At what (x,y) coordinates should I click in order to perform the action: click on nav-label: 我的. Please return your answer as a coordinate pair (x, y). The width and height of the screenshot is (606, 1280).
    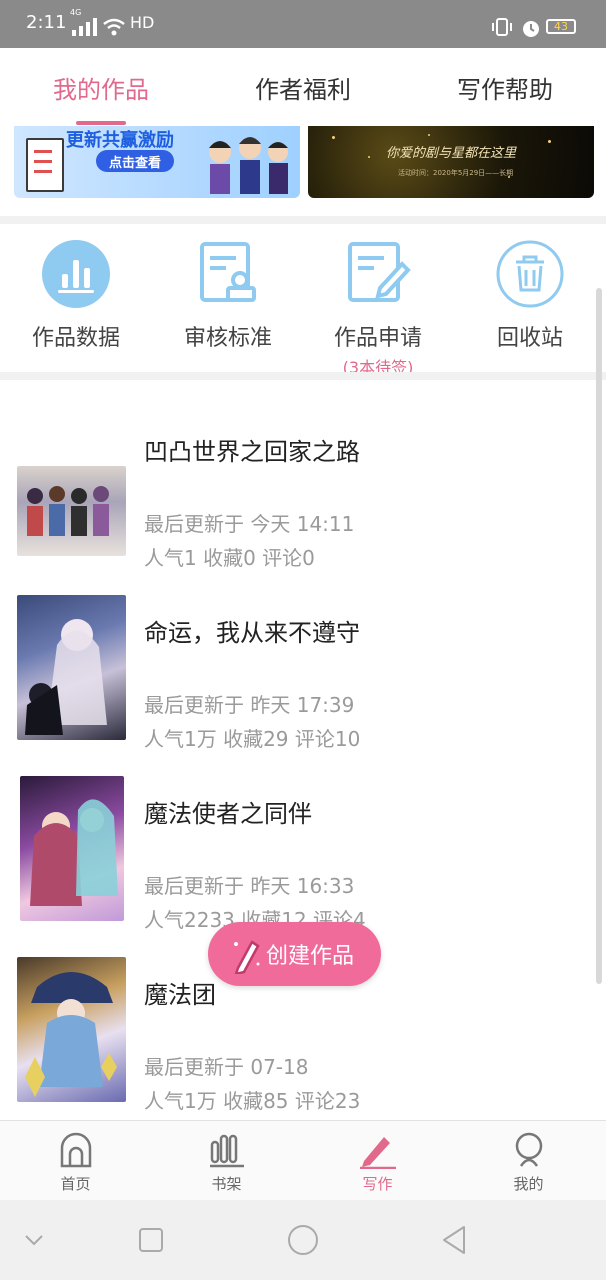
    Looking at the image, I should click on (528, 1184).